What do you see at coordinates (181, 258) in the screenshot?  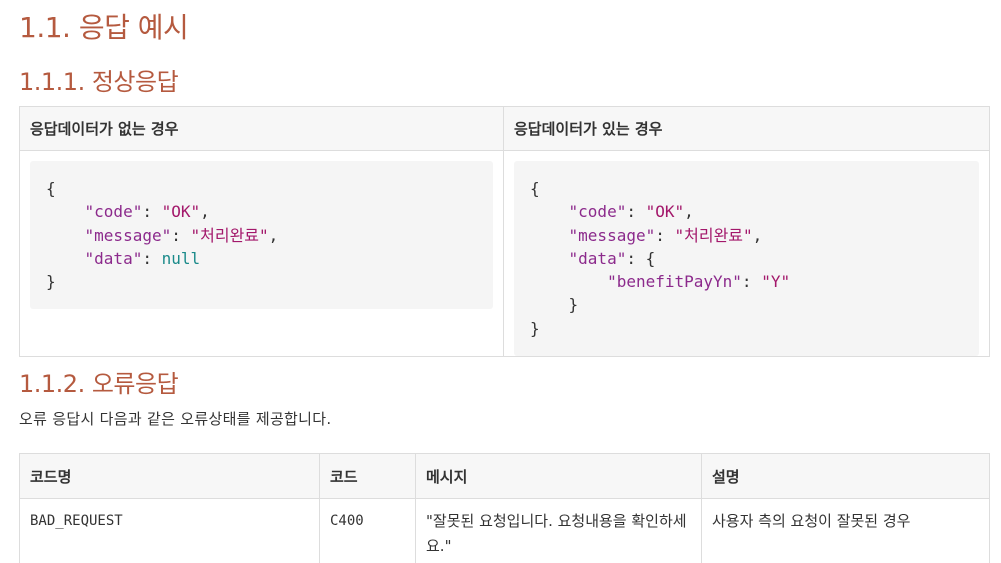 I see `json-value-data-null: null` at bounding box center [181, 258].